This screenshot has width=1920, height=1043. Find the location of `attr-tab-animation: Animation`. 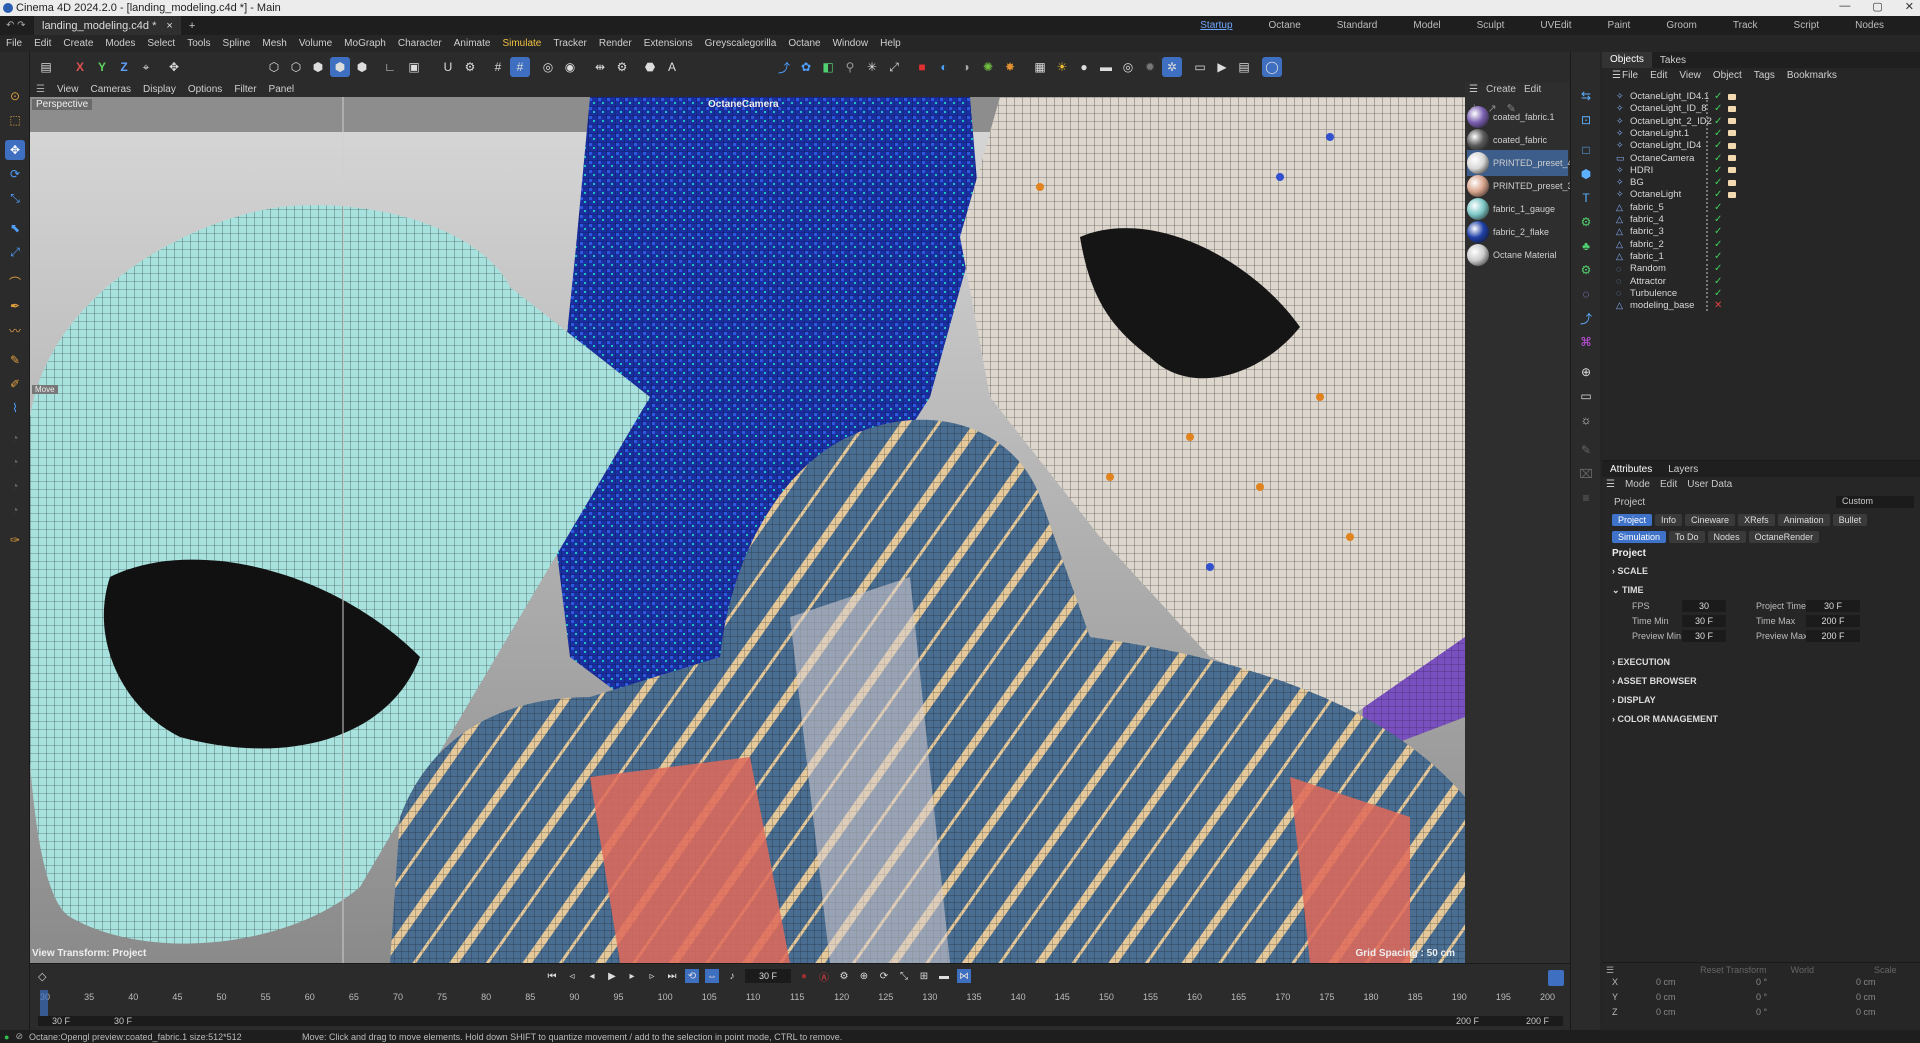

attr-tab-animation: Animation is located at coordinates (1803, 520).